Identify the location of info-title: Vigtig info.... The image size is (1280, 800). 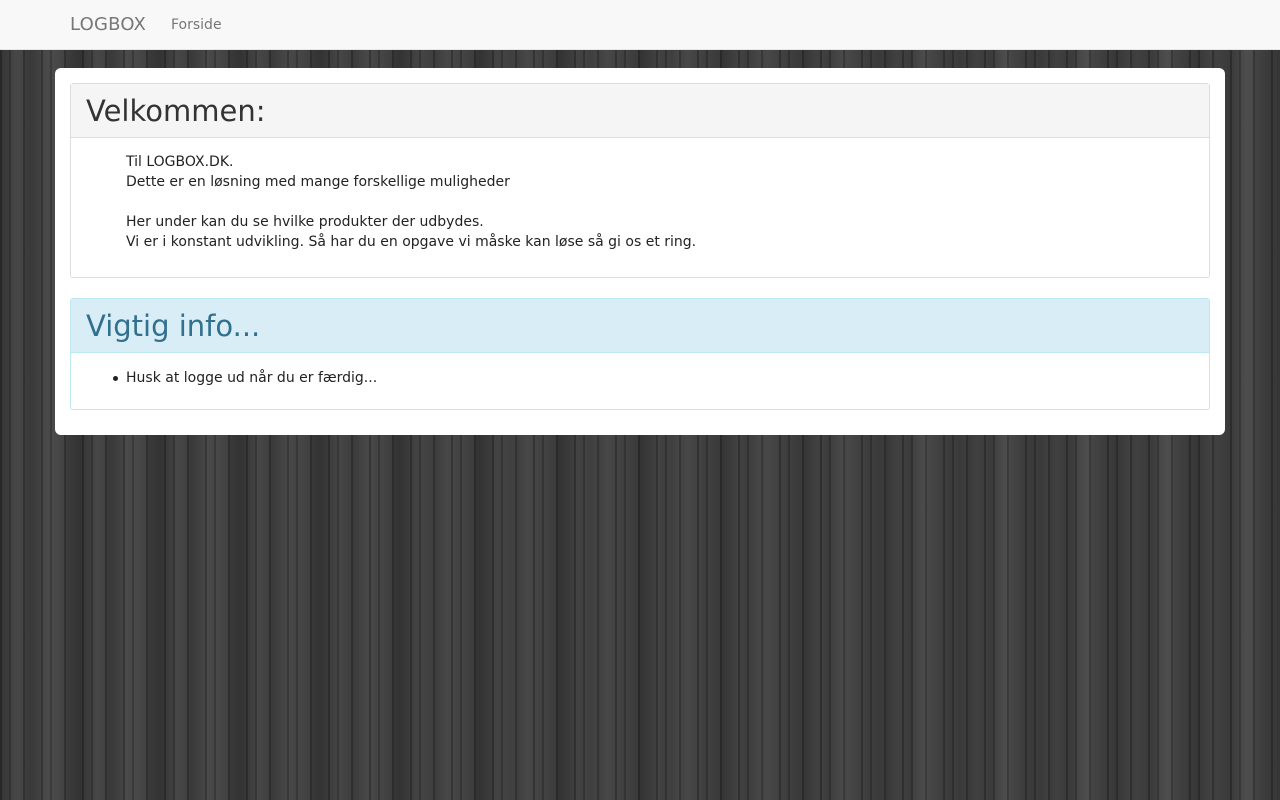
(173, 326).